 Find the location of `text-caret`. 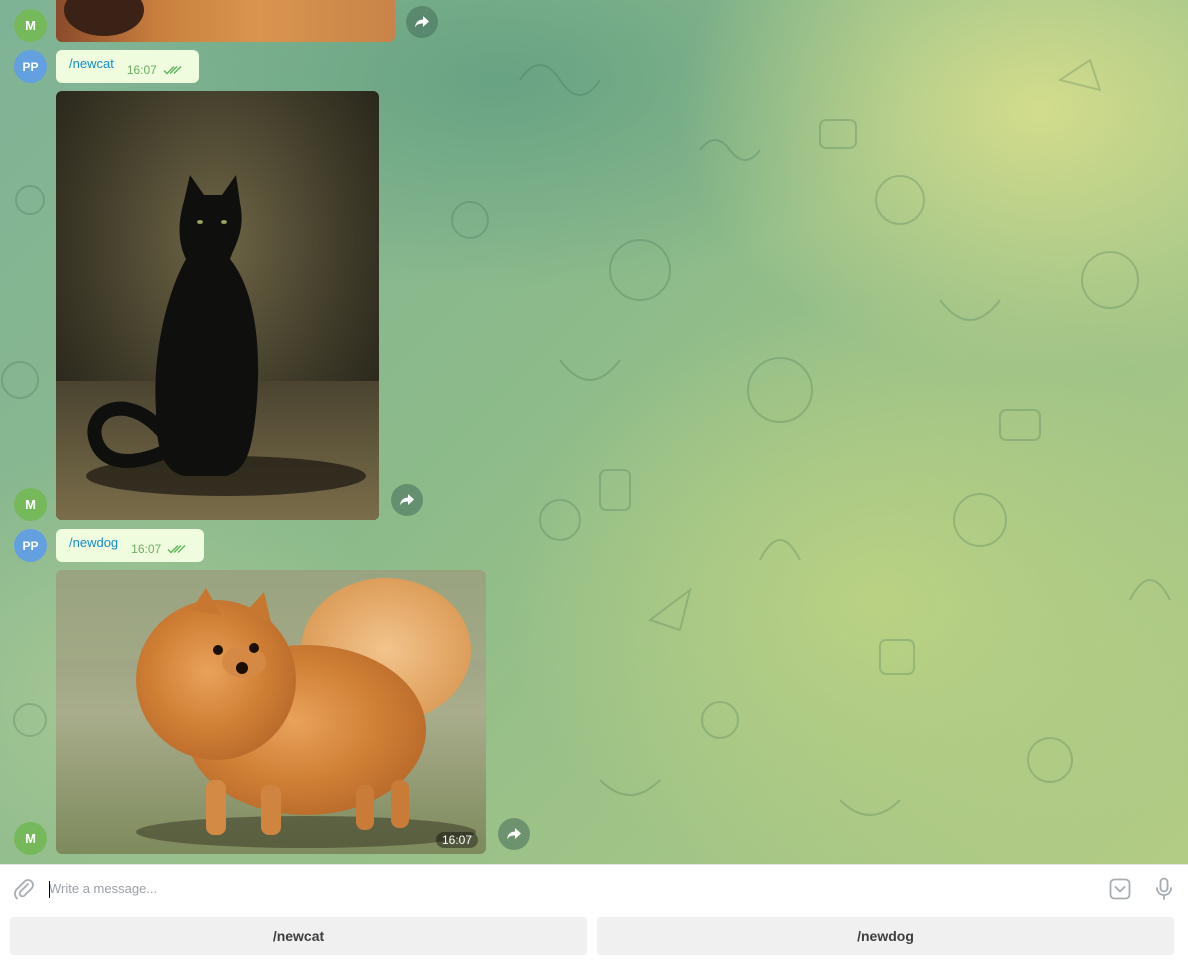

text-caret is located at coordinates (49, 889).